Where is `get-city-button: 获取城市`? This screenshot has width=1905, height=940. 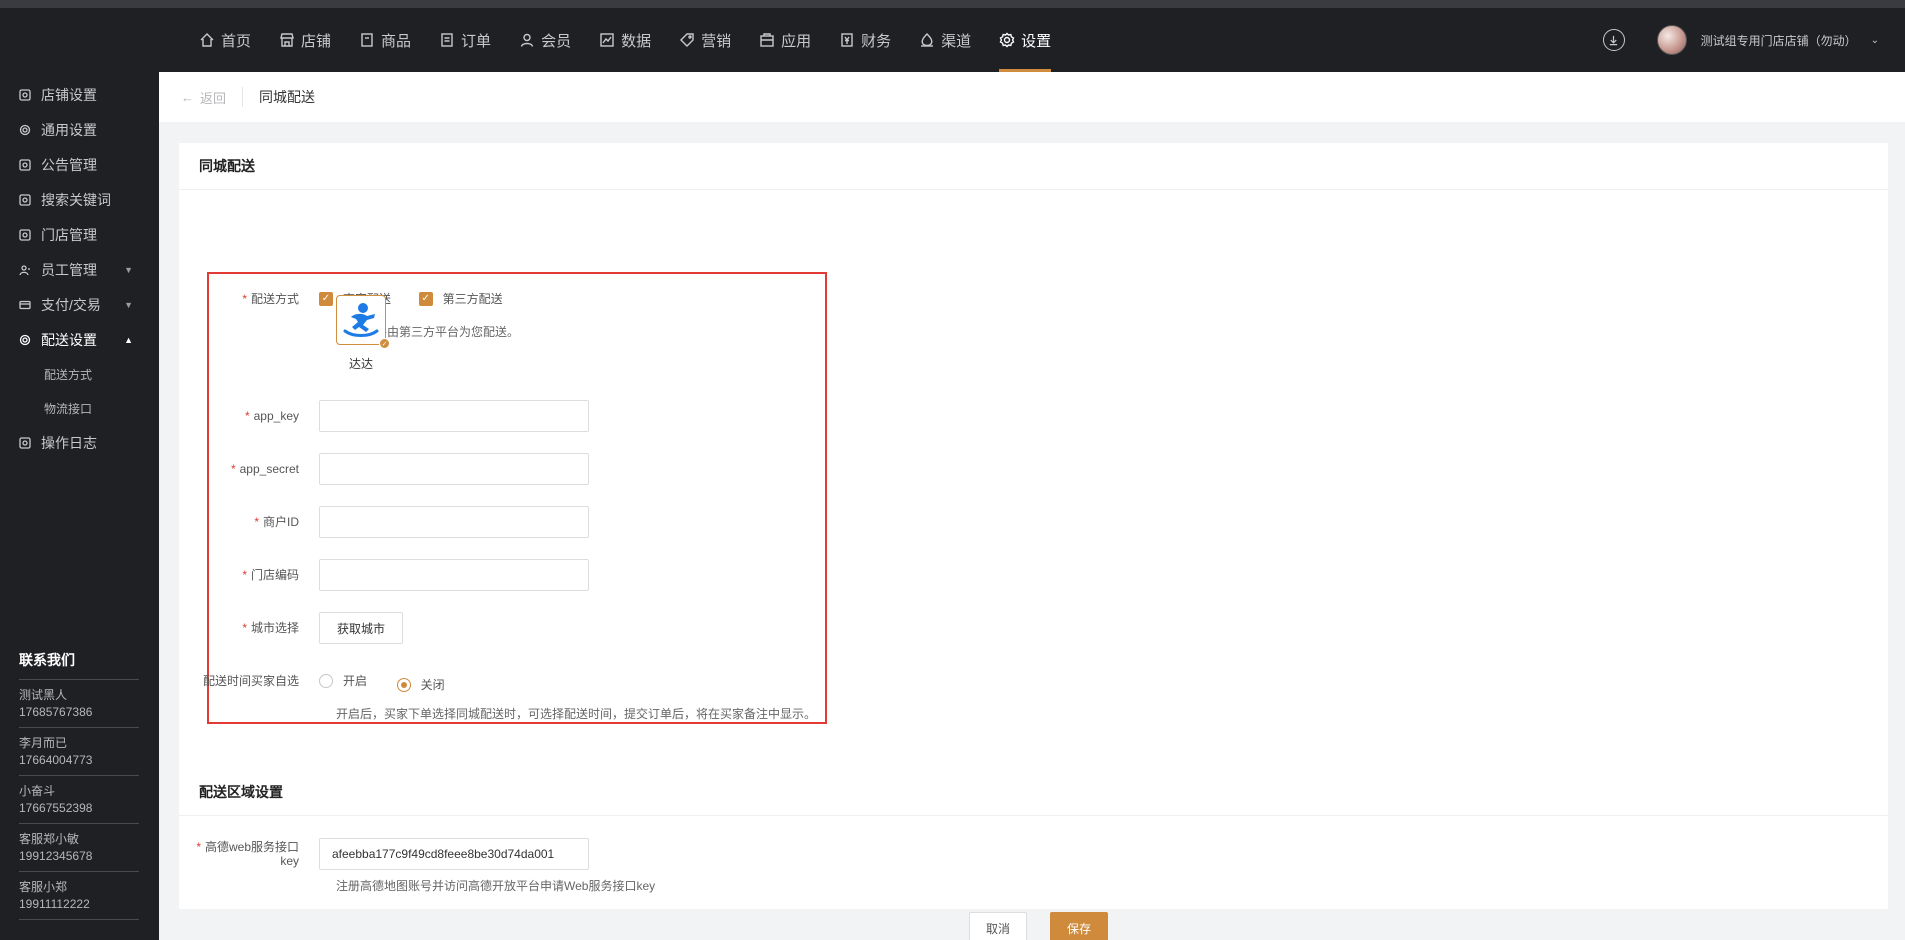
get-city-button: 获取城市 is located at coordinates (361, 628).